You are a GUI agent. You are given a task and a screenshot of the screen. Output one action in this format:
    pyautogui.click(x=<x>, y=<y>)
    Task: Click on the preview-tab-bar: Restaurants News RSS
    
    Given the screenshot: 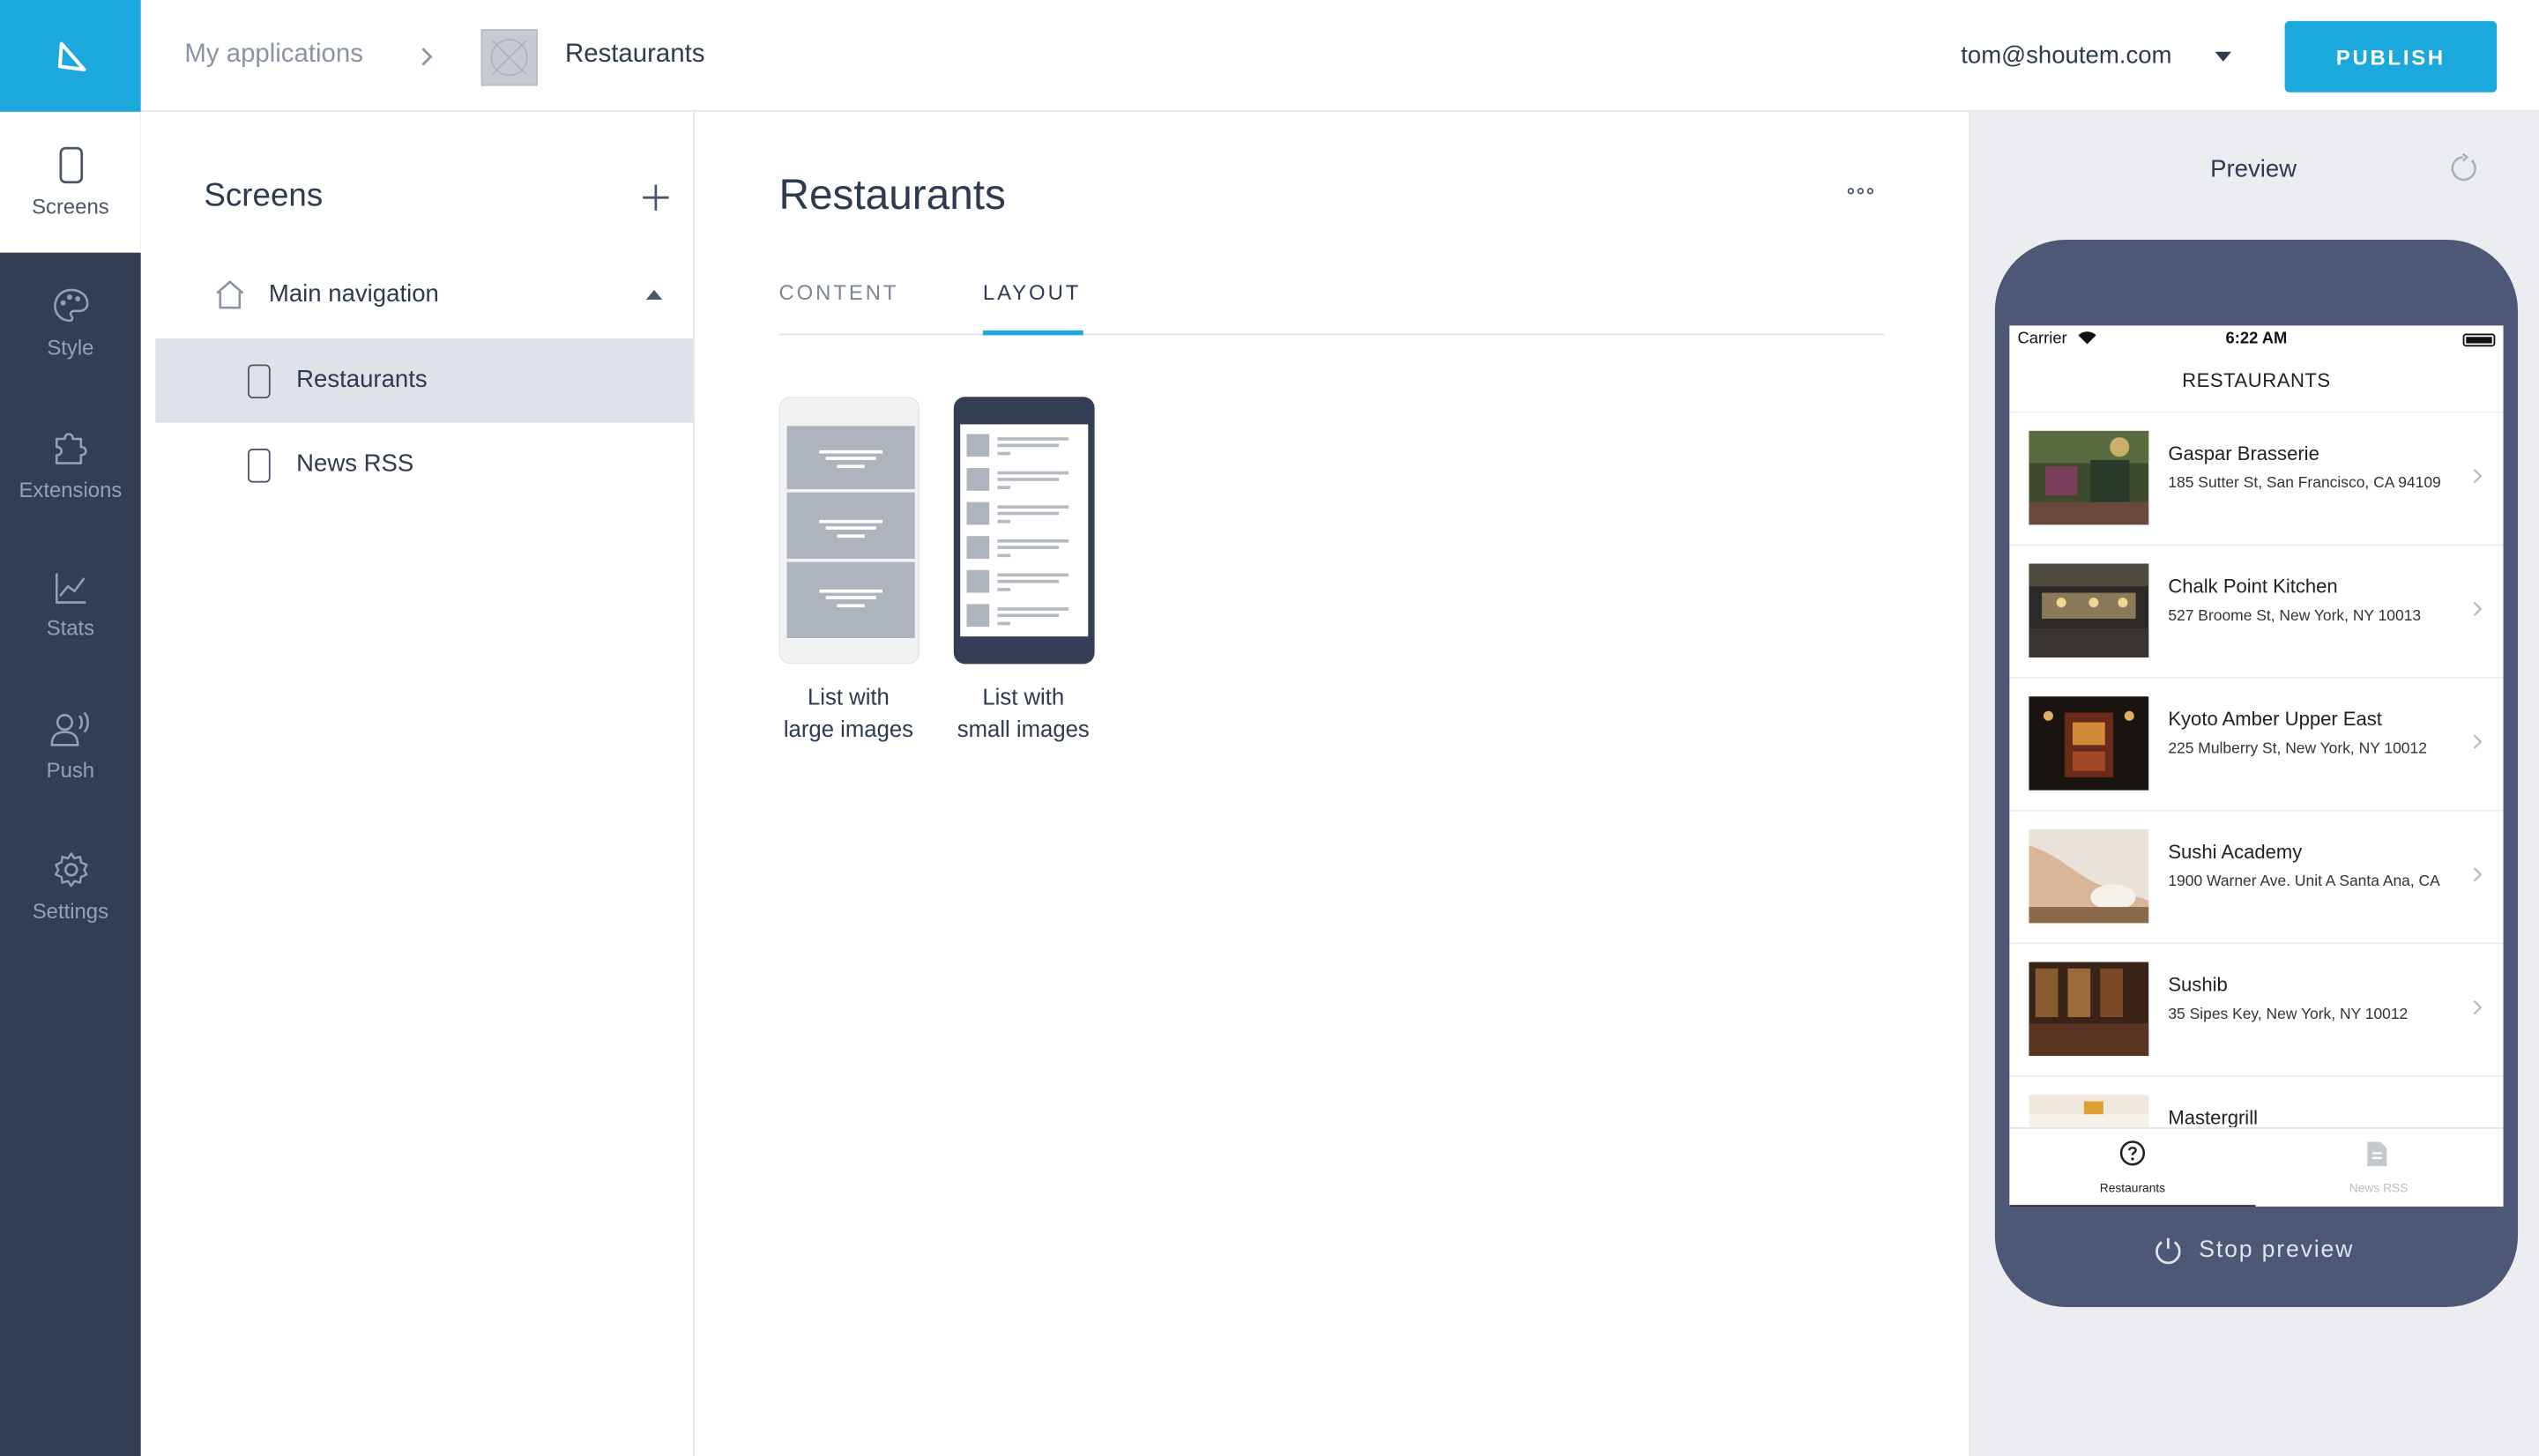 What is the action you would take?
    pyautogui.click(x=2256, y=1166)
    